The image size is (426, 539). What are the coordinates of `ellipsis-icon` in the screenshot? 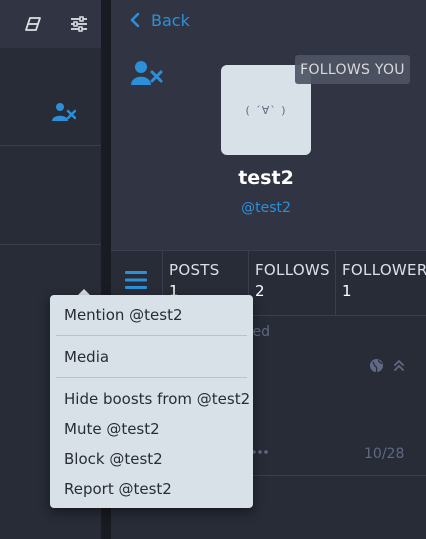 It's located at (260, 452).